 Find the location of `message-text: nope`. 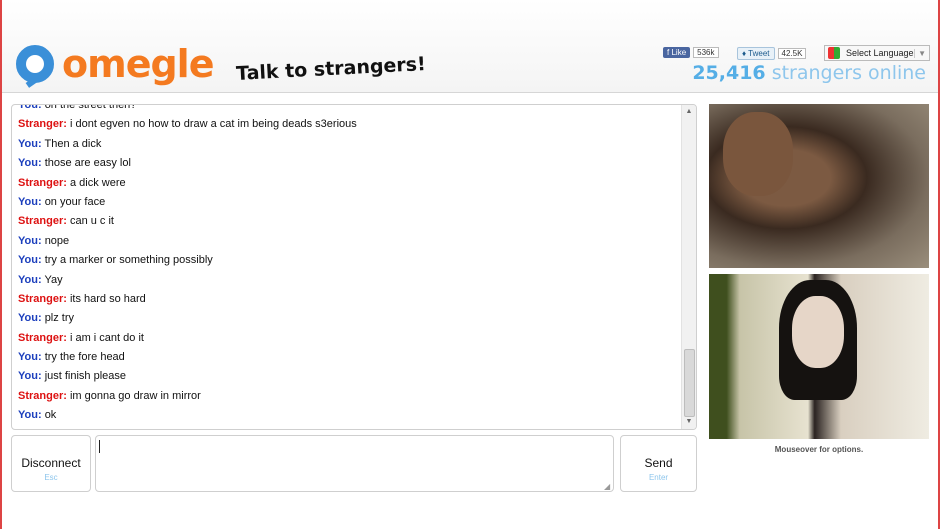

message-text: nope is located at coordinates (57, 240).